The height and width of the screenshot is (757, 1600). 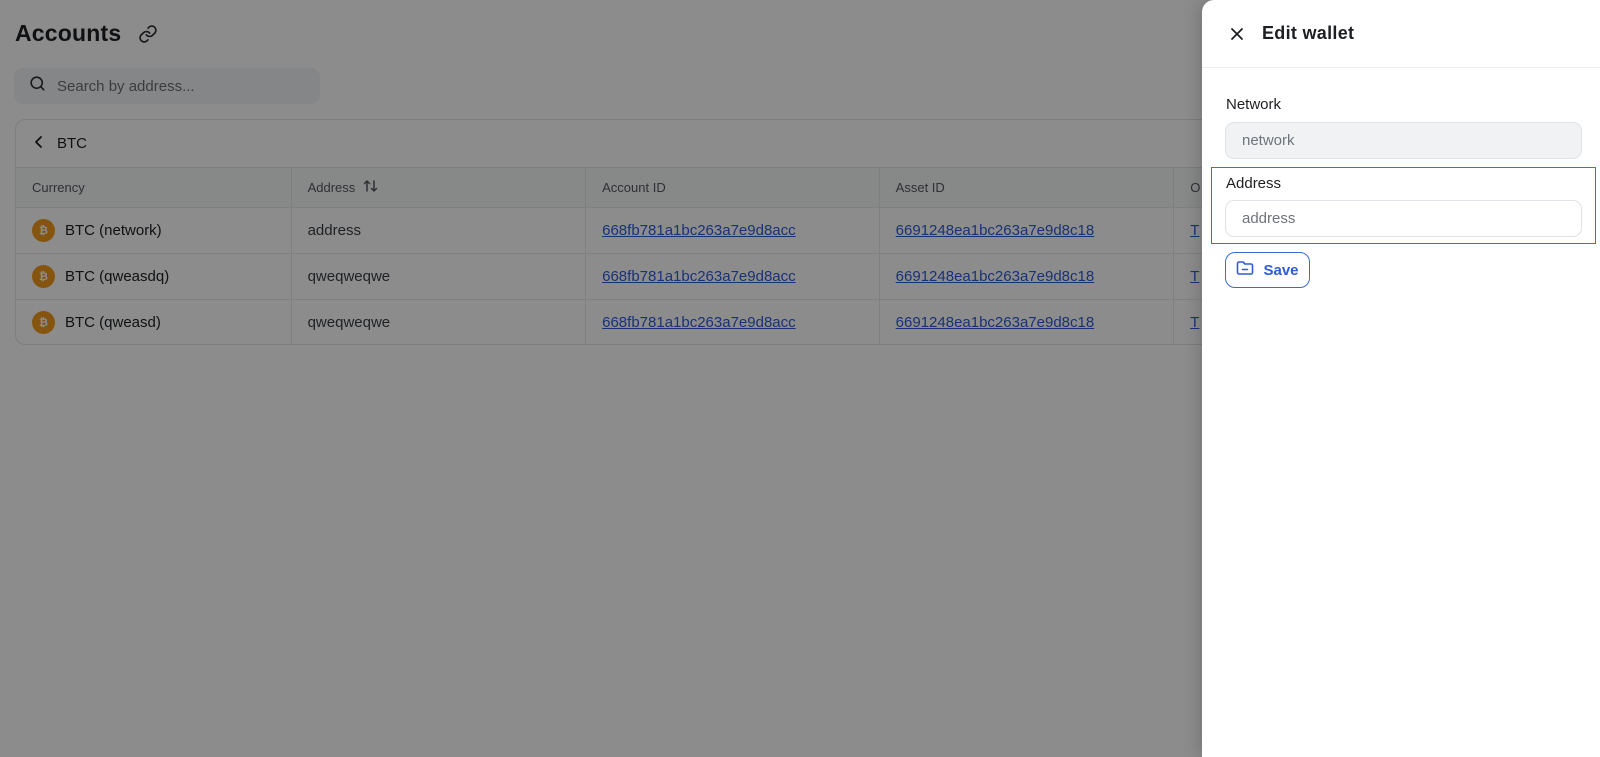 What do you see at coordinates (1403, 140) in the screenshot?
I see `network-field` at bounding box center [1403, 140].